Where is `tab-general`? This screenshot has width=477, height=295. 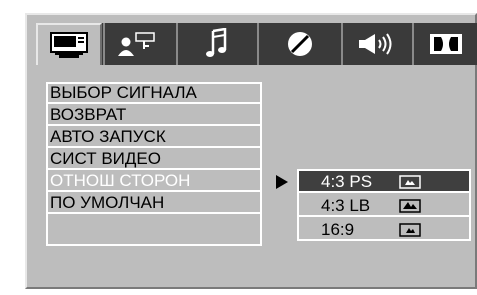 tab-general is located at coordinates (69, 44).